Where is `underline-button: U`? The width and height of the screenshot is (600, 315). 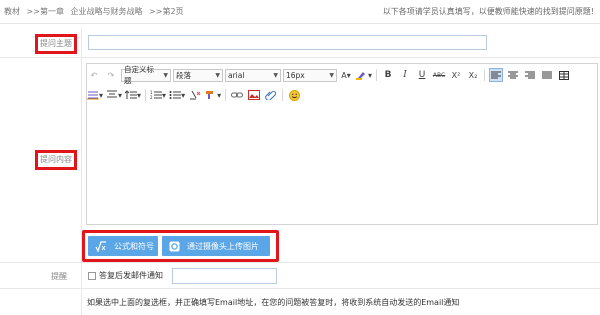 underline-button: U is located at coordinates (422, 75).